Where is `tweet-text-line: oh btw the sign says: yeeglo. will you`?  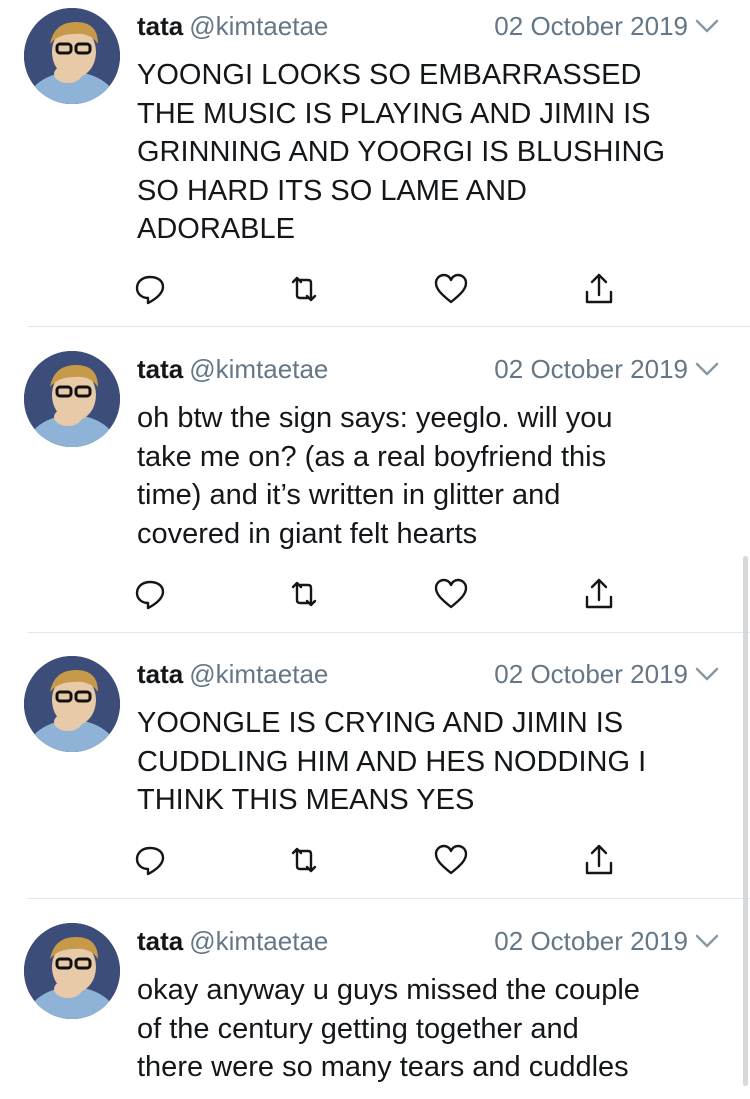
tweet-text-line: oh btw the sign says: yeeglo. will you is located at coordinates (375, 418).